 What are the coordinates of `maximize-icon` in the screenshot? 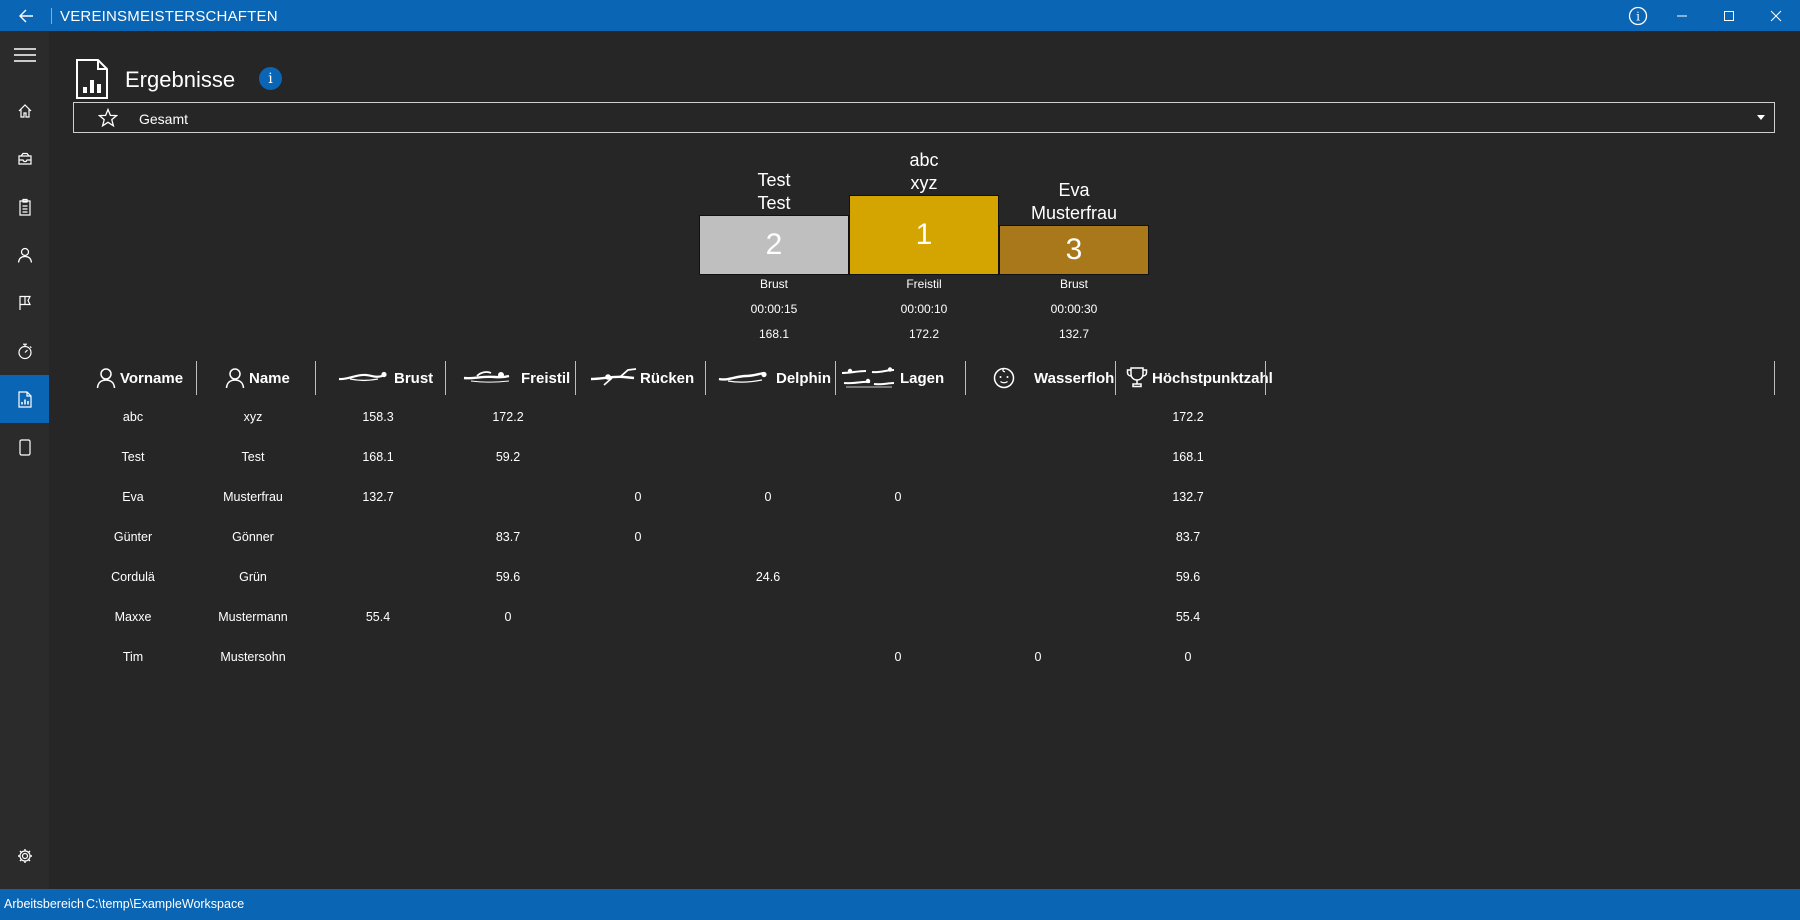 It's located at (1729, 15).